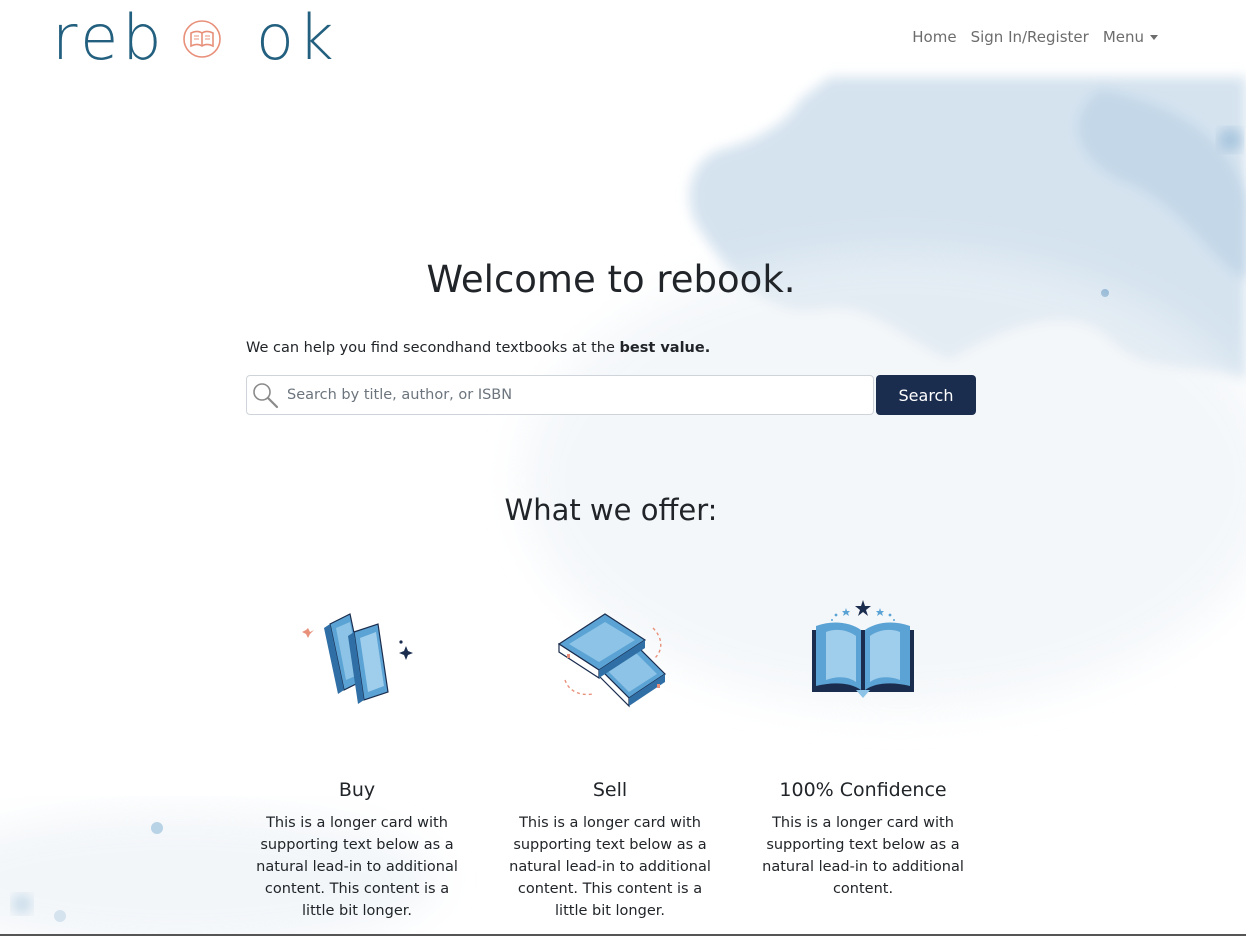 The image size is (1246, 936). What do you see at coordinates (1030, 37) in the screenshot?
I see `nav-sign-in-register-link: Sign In/Register` at bounding box center [1030, 37].